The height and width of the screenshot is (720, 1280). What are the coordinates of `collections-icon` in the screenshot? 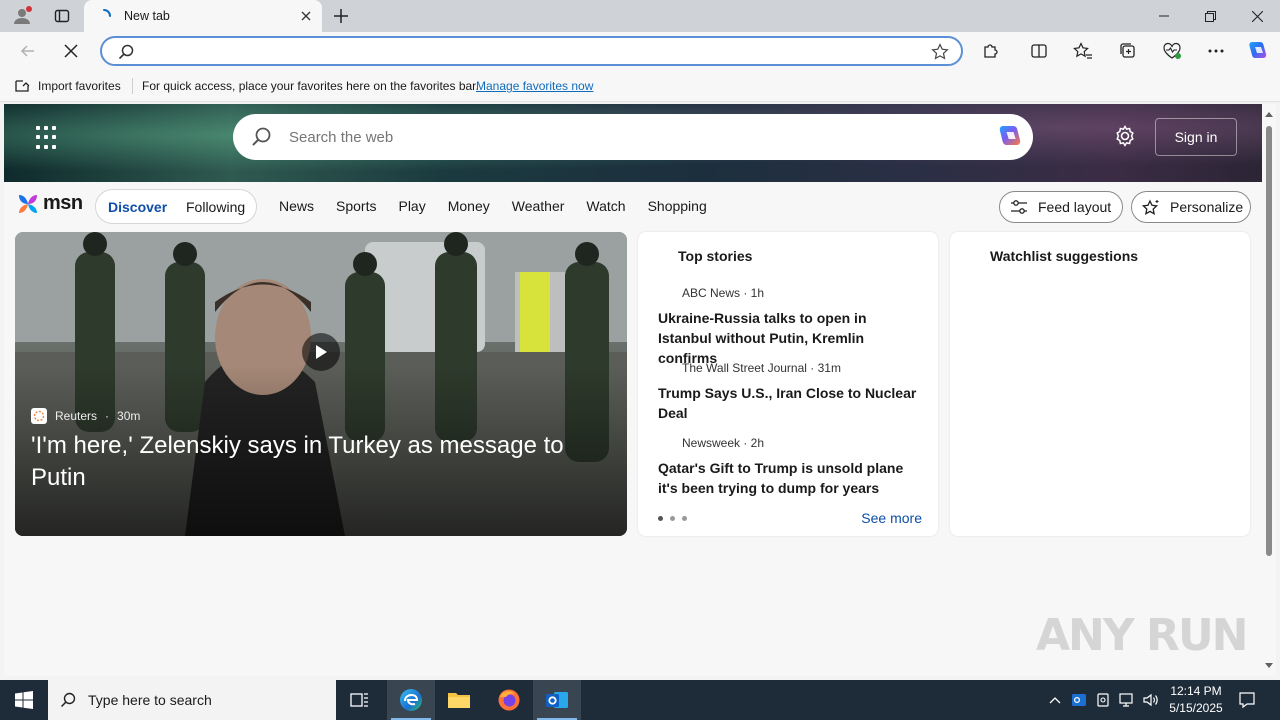 It's located at (1127, 50).